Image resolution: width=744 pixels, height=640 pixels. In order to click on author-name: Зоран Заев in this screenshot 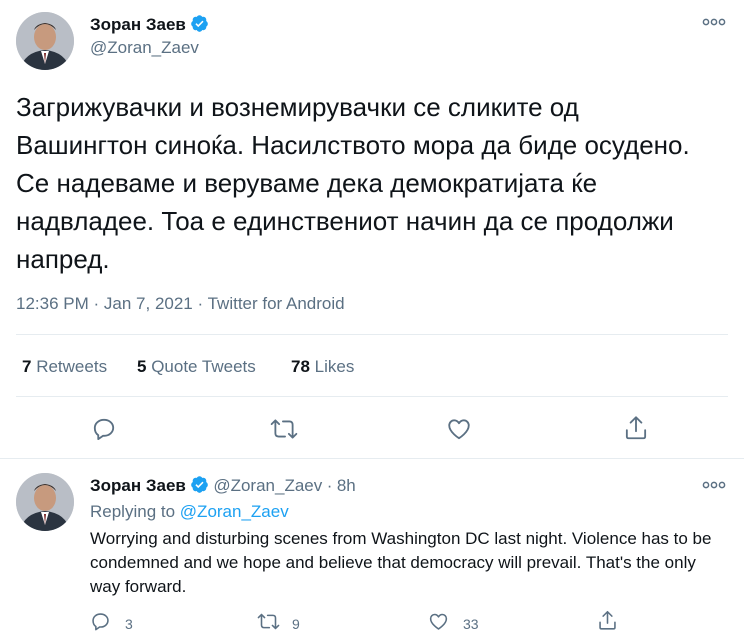, I will do `click(138, 24)`.